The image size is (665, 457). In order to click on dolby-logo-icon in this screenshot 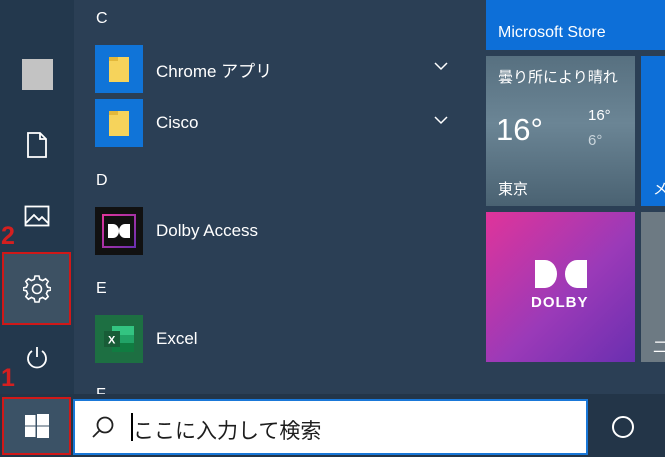, I will do `click(561, 274)`.